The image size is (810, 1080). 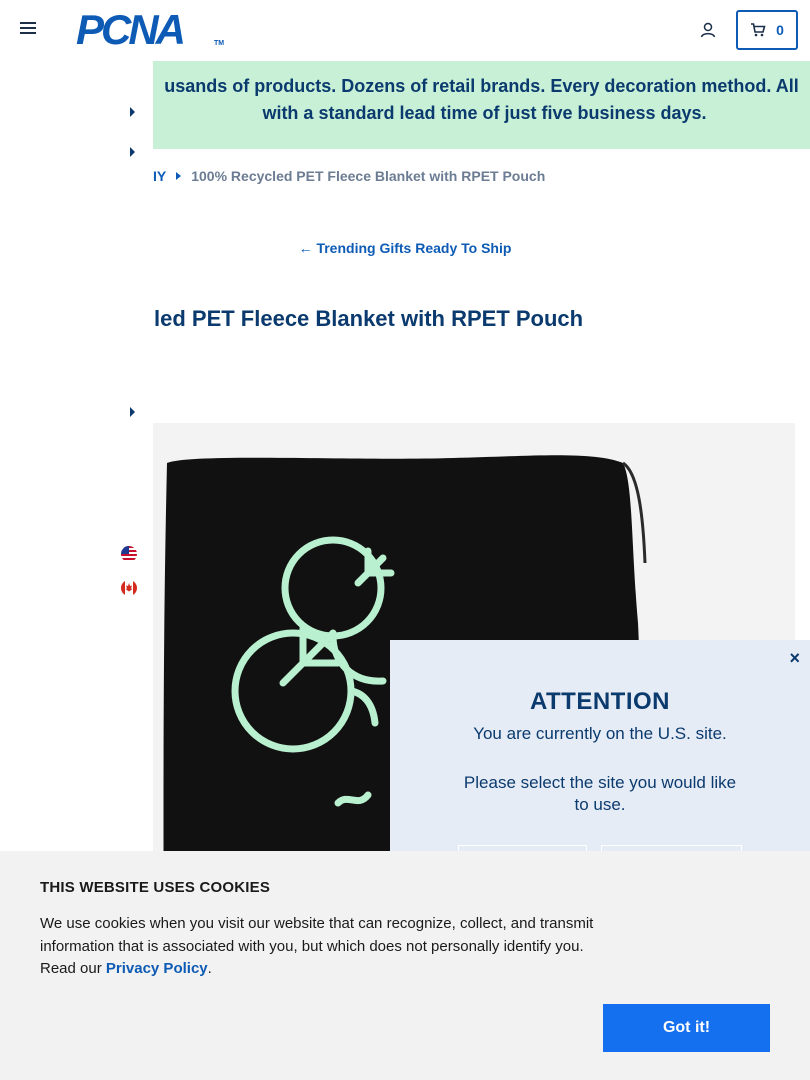 What do you see at coordinates (179, 176) in the screenshot?
I see `breadcrumb-separator-icon` at bounding box center [179, 176].